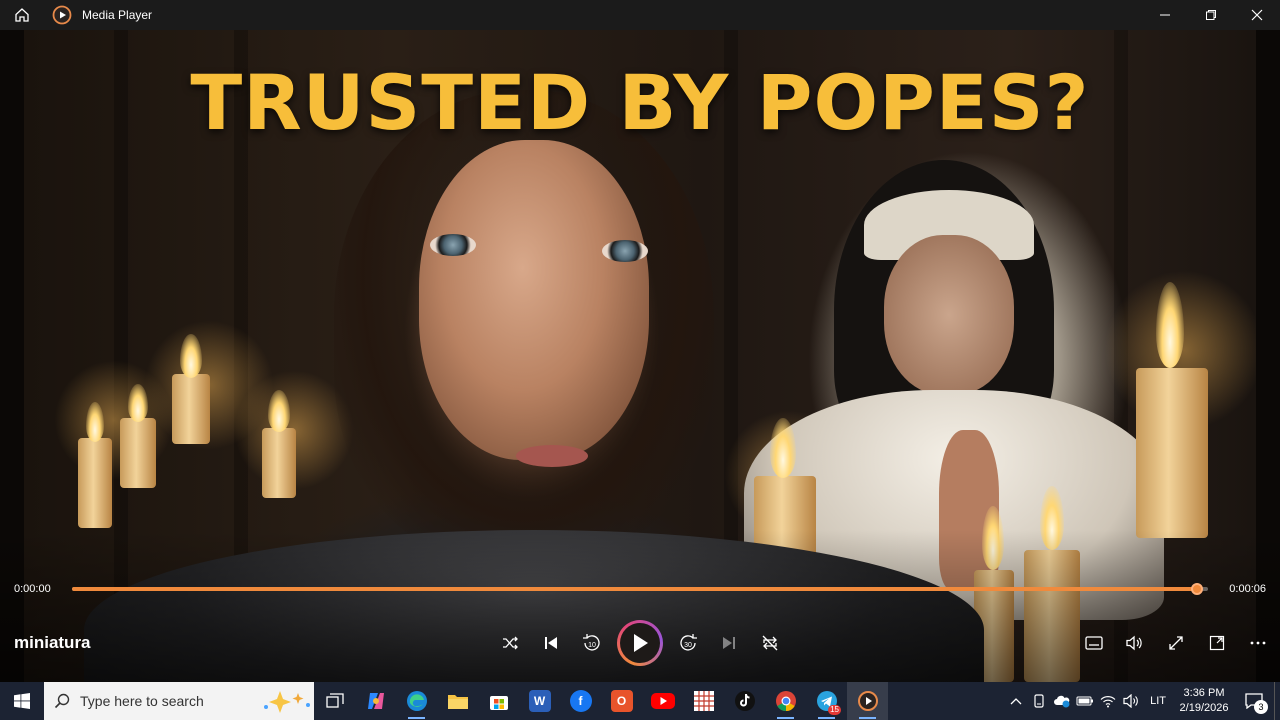 This screenshot has height=720, width=1280. I want to click on edge-app, so click(416, 701).